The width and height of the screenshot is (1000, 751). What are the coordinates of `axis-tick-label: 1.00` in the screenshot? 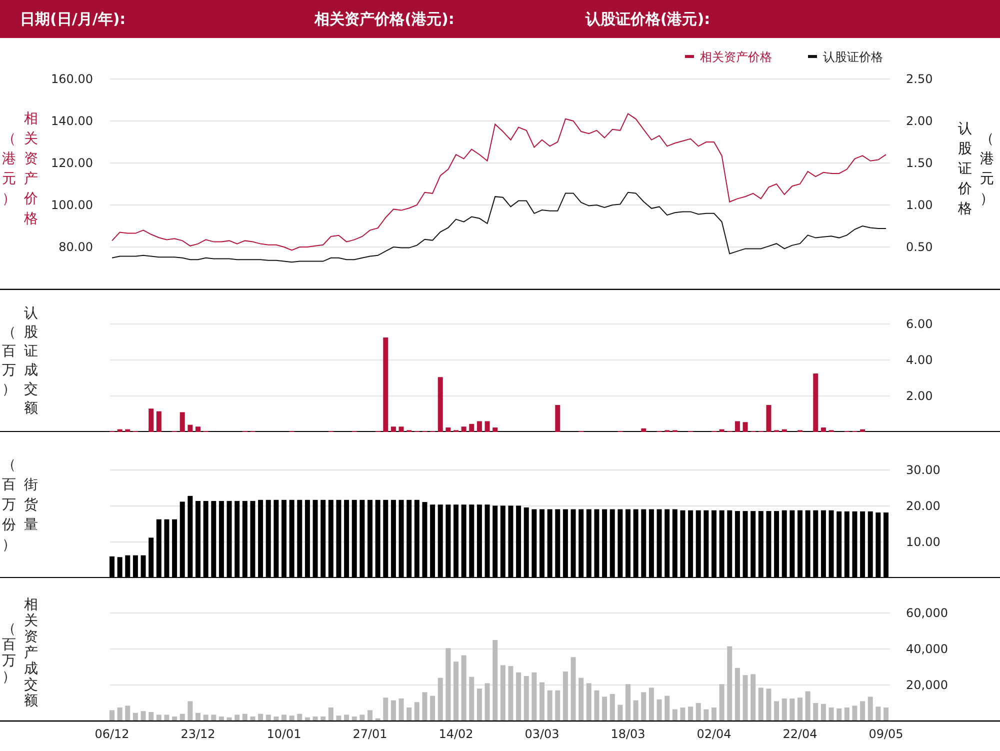 It's located at (919, 205).